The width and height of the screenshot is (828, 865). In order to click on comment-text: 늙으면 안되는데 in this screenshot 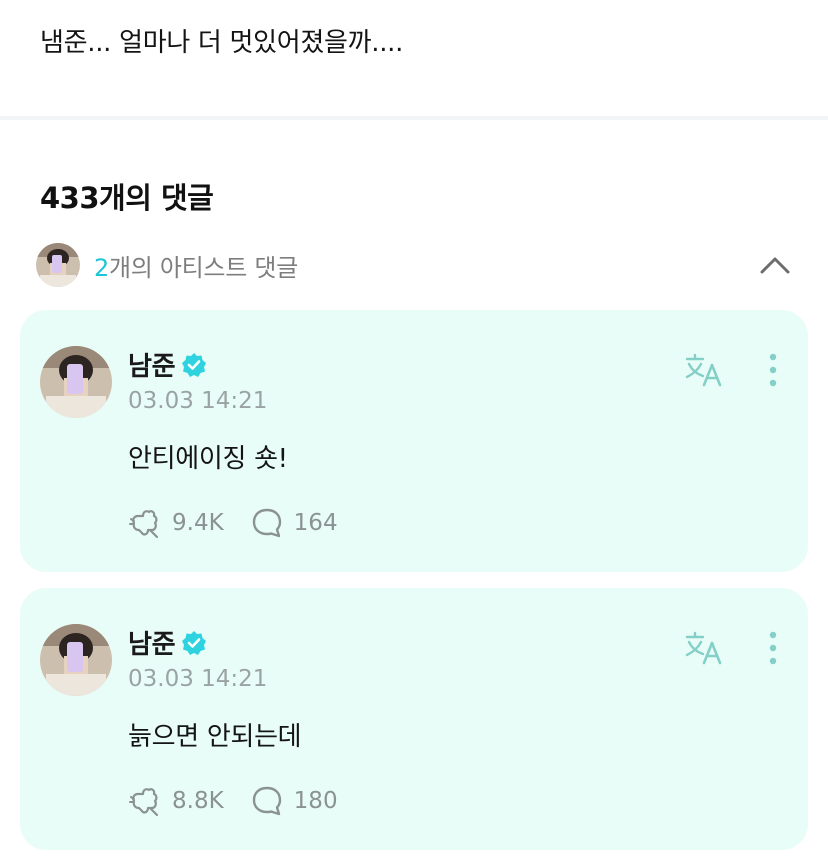, I will do `click(215, 737)`.